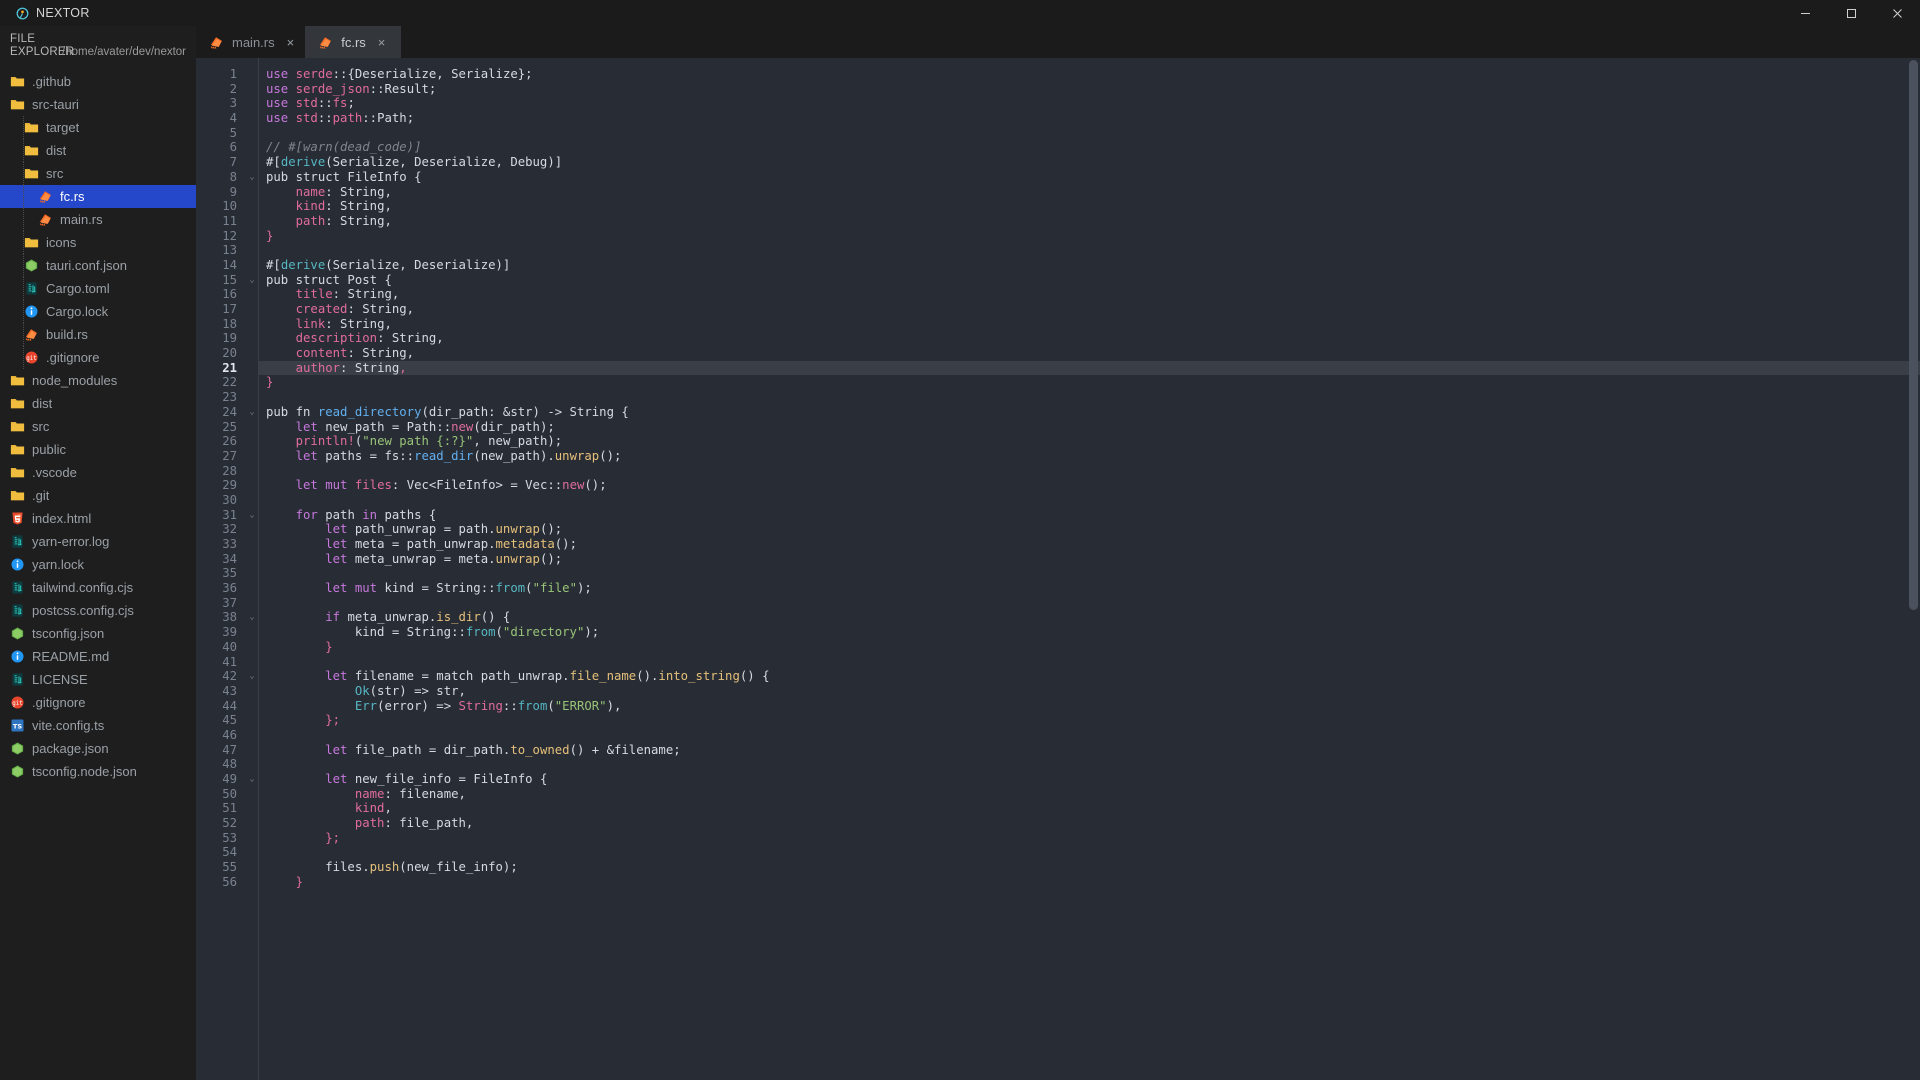 This screenshot has width=1920, height=1080. I want to click on vertical-scrollbar, so click(1913, 569).